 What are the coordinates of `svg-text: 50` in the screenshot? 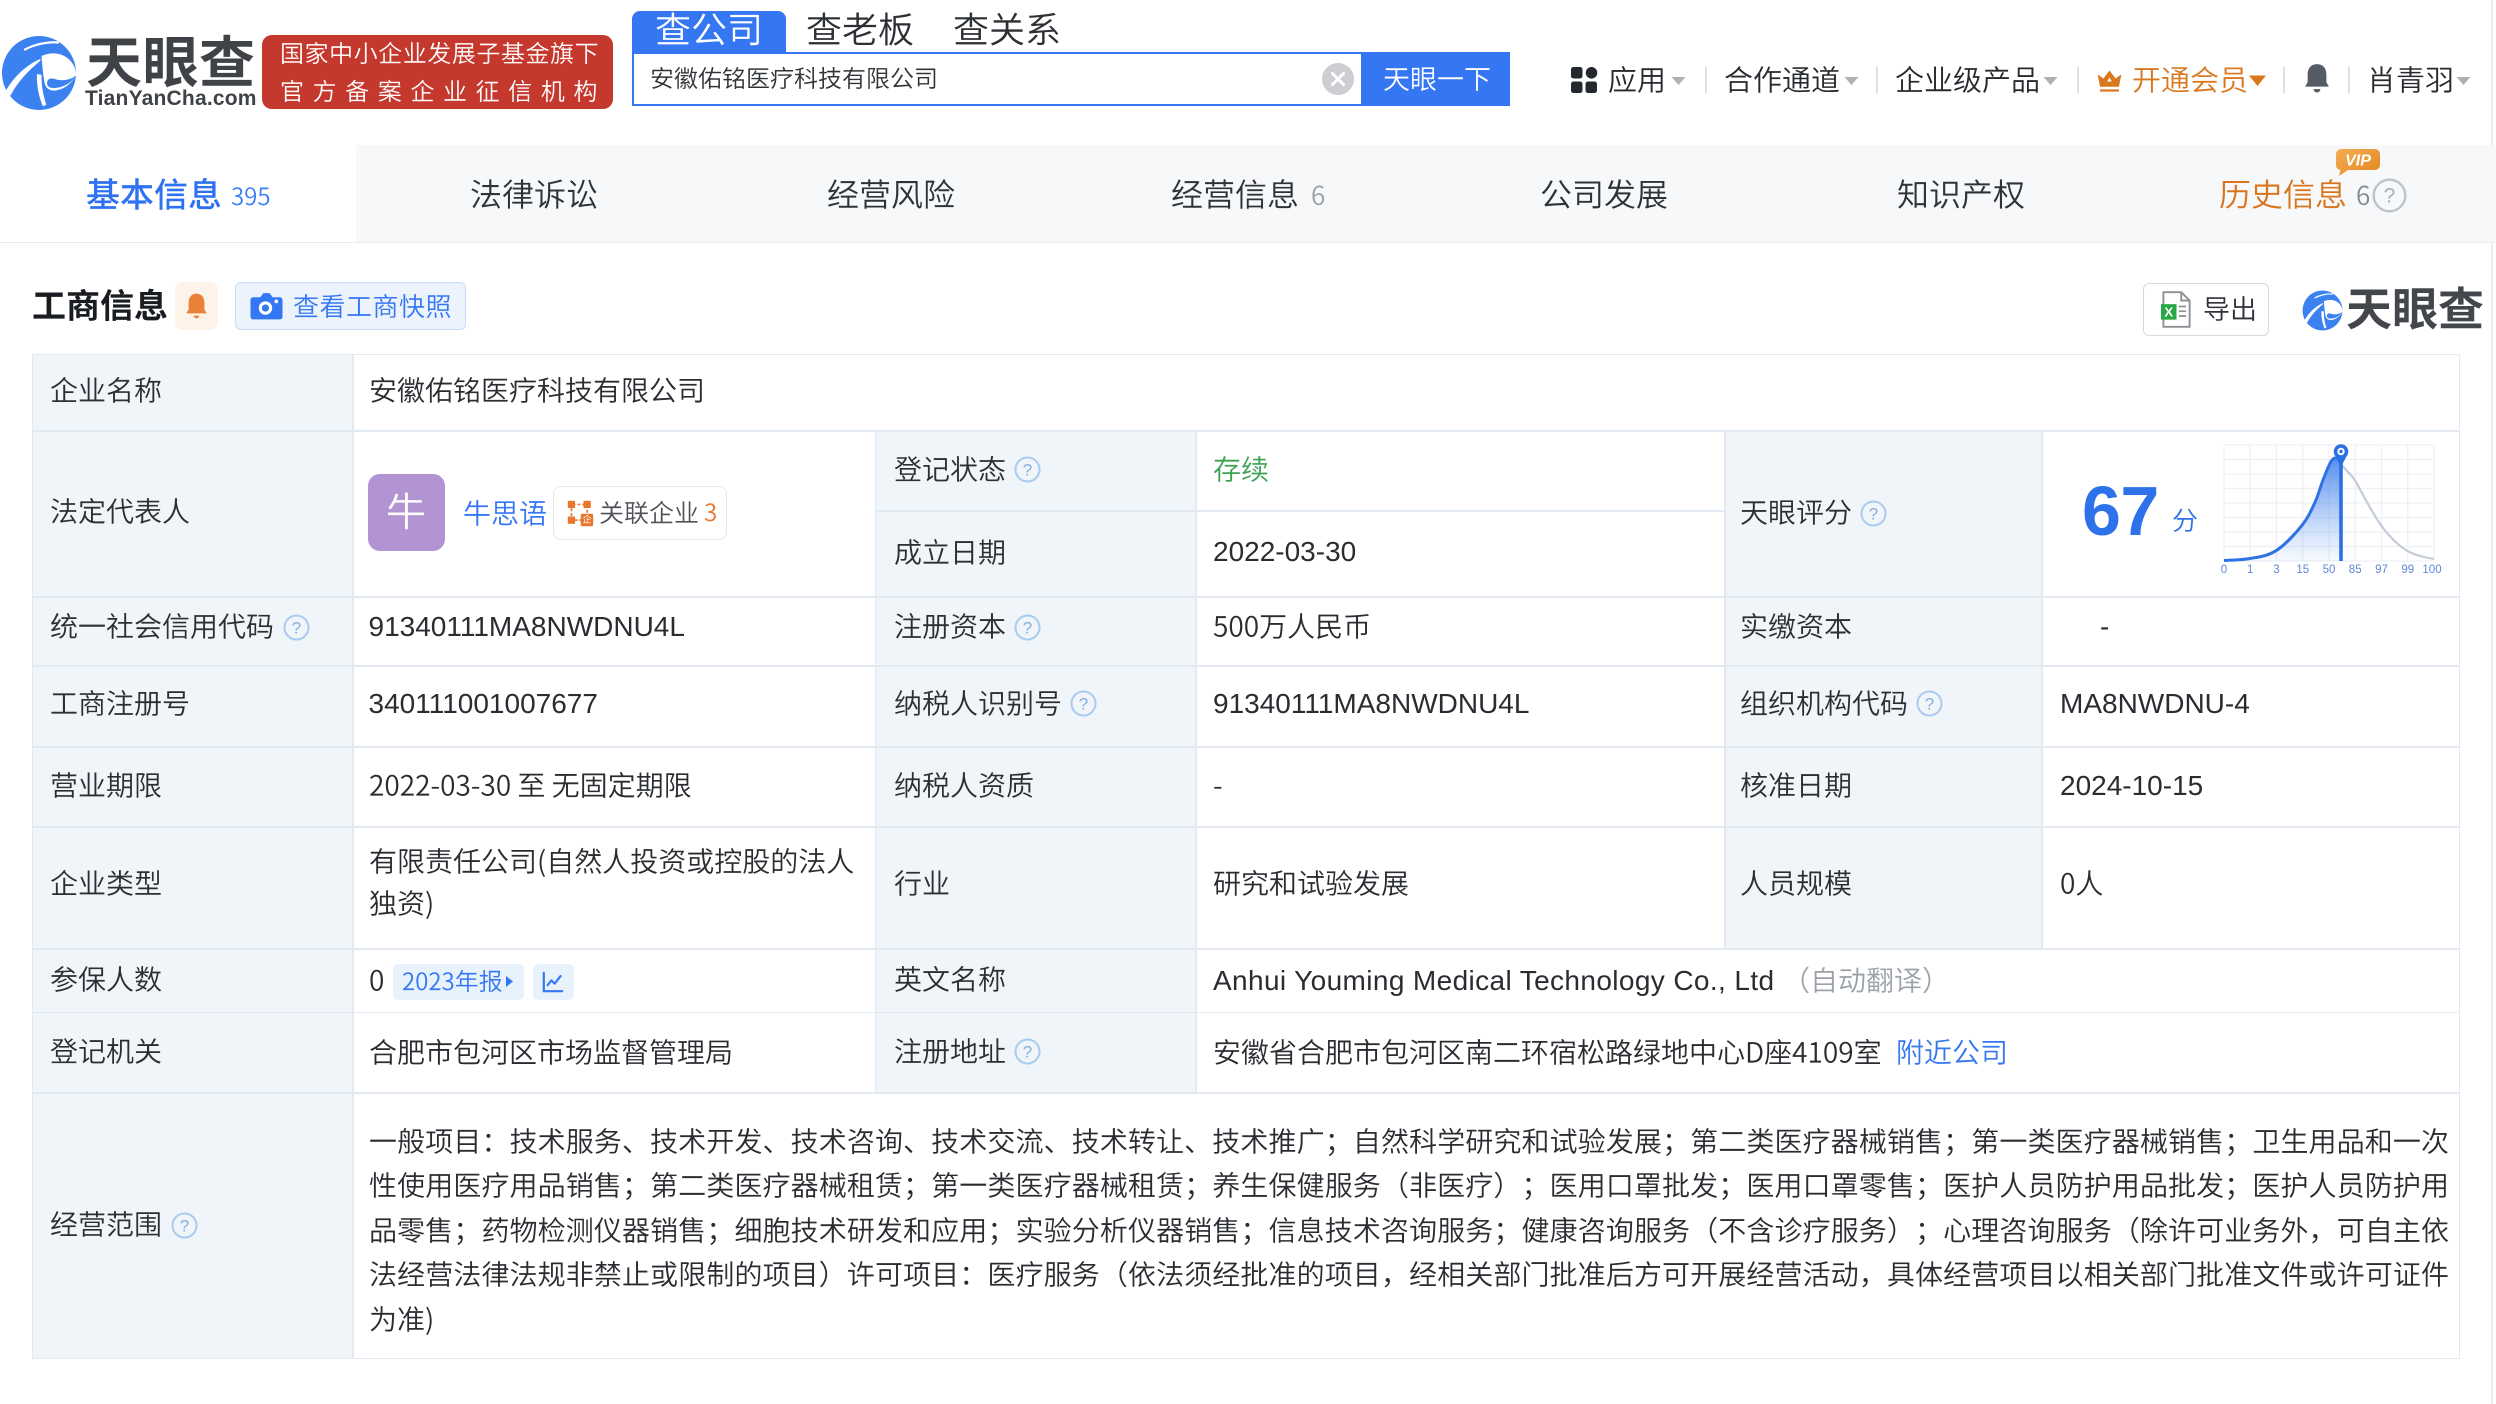 It's located at (2329, 570).